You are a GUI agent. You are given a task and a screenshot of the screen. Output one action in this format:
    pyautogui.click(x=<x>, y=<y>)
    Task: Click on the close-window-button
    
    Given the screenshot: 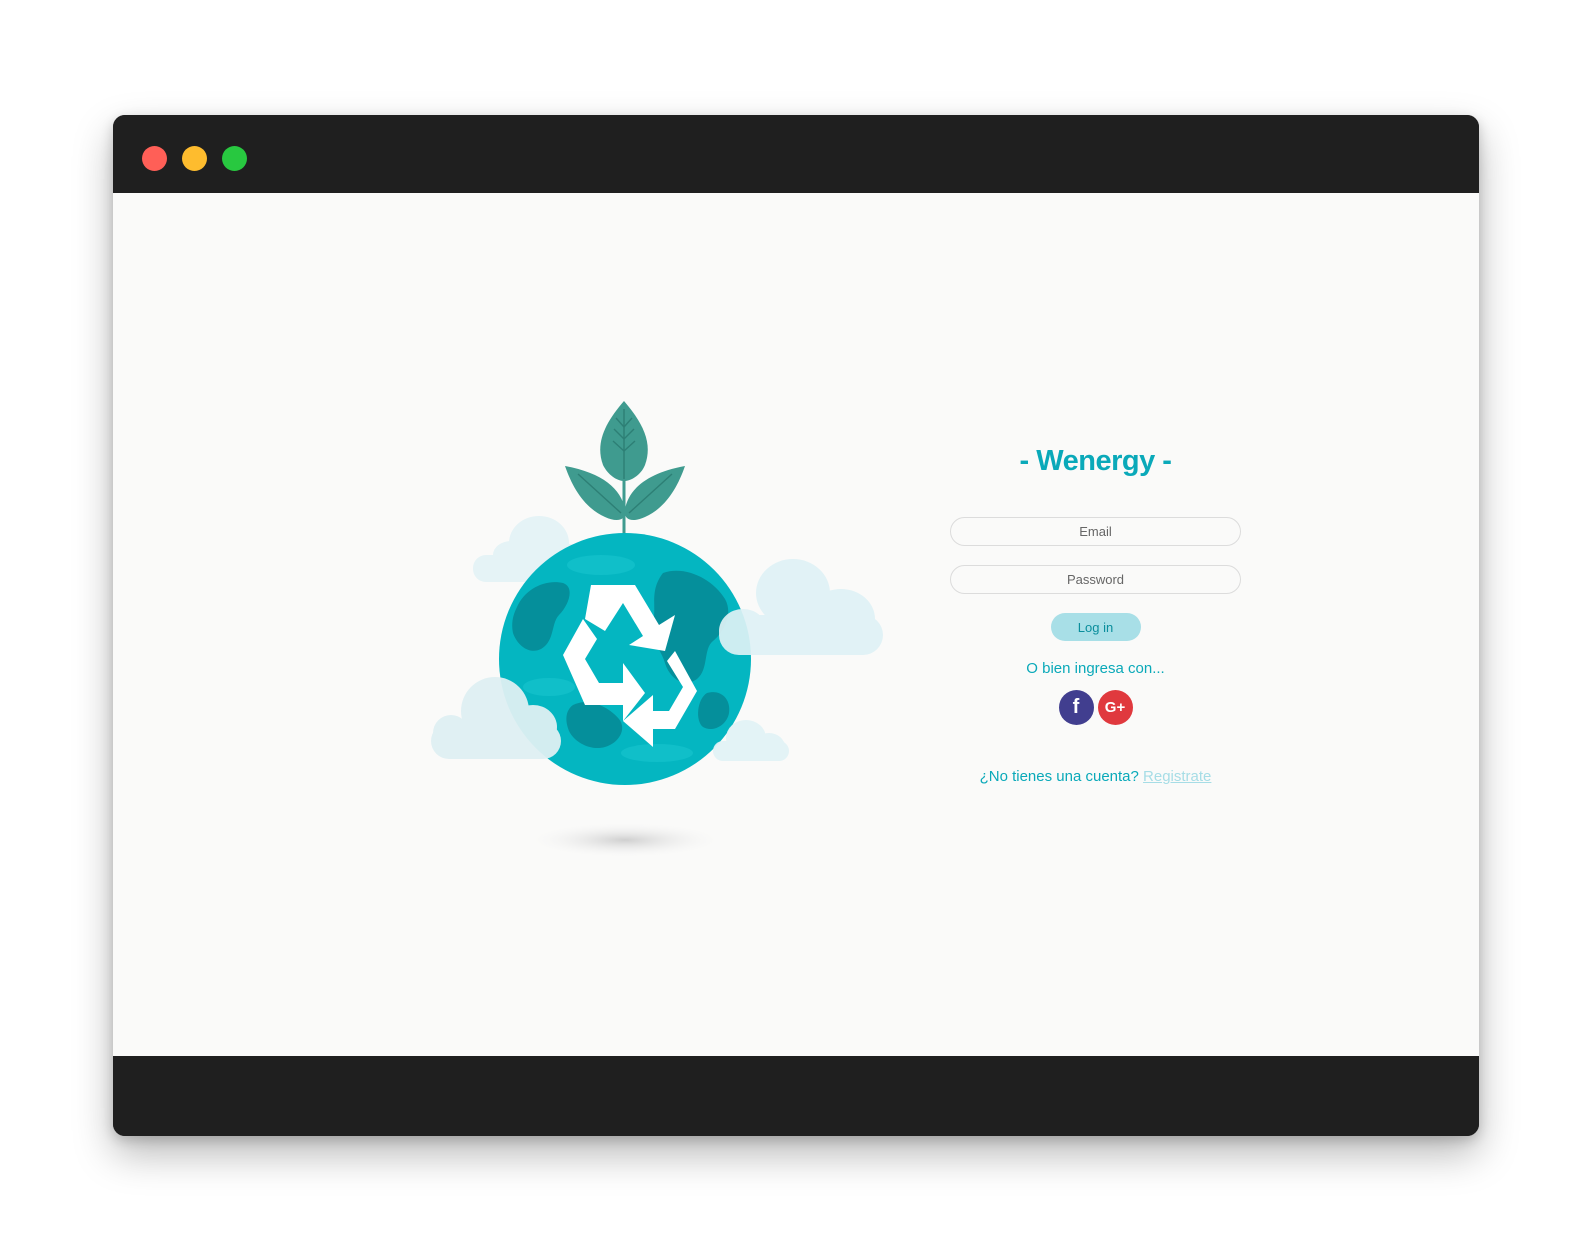 What is the action you would take?
    pyautogui.click(x=154, y=158)
    